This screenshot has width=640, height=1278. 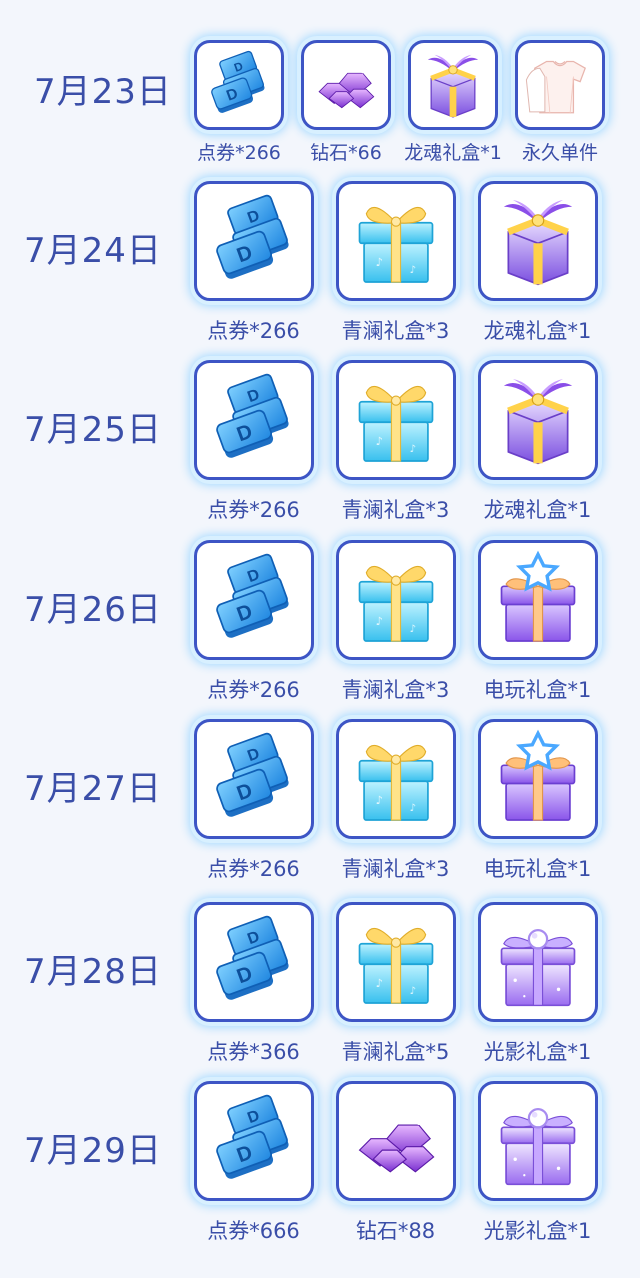 I want to click on day-row: 7月24日 D D 点券*266 ♪ ♪ 青澜礼盒*3 龙魂礼盒*1, so click(x=320, y=266).